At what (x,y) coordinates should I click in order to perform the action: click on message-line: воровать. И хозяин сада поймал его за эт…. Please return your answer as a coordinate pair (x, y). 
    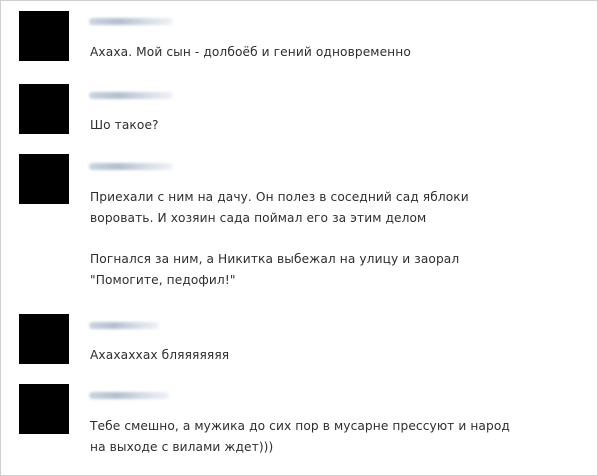
    Looking at the image, I should click on (258, 218).